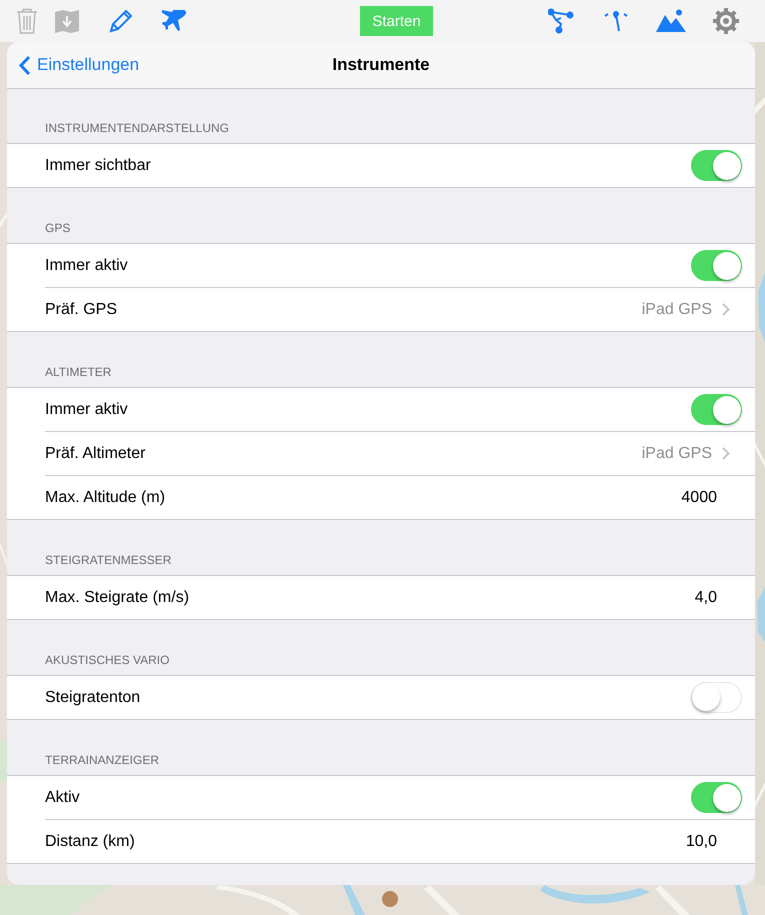  What do you see at coordinates (81, 309) in the screenshot?
I see `setting-label: Präf. GPS` at bounding box center [81, 309].